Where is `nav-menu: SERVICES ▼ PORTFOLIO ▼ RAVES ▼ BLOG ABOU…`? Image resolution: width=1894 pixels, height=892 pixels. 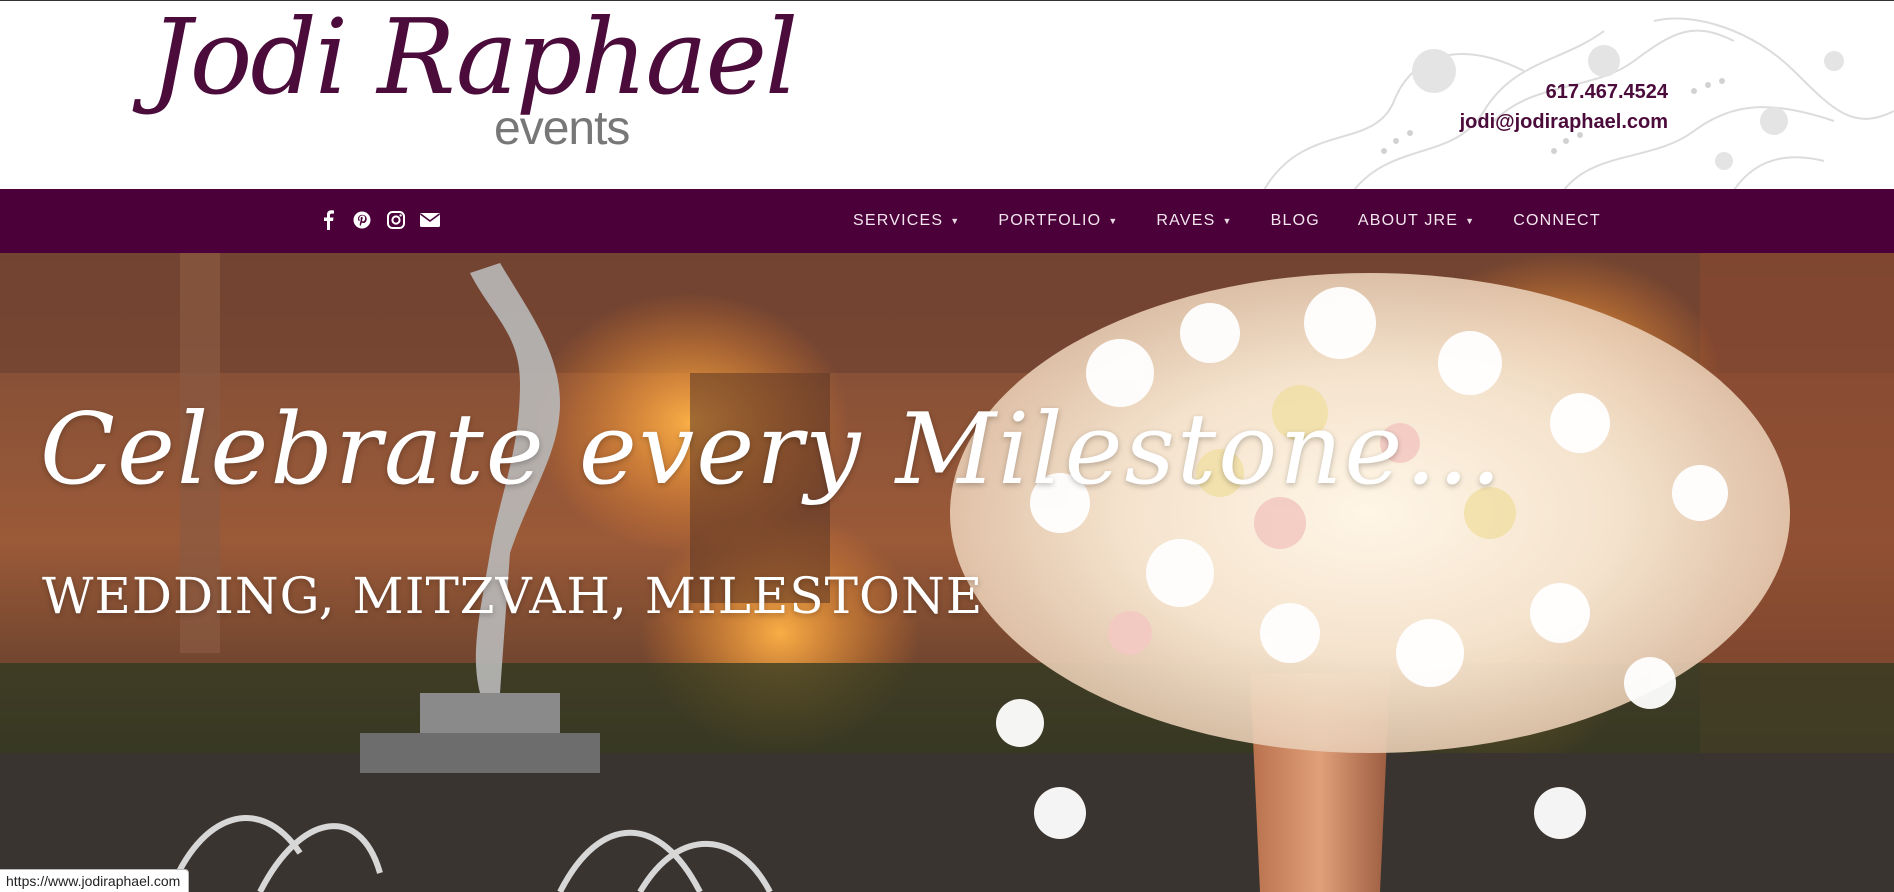
nav-menu: SERVICES ▼ PORTFOLIO ▼ RAVES ▼ BLOG ABOU… is located at coordinates (1246, 221).